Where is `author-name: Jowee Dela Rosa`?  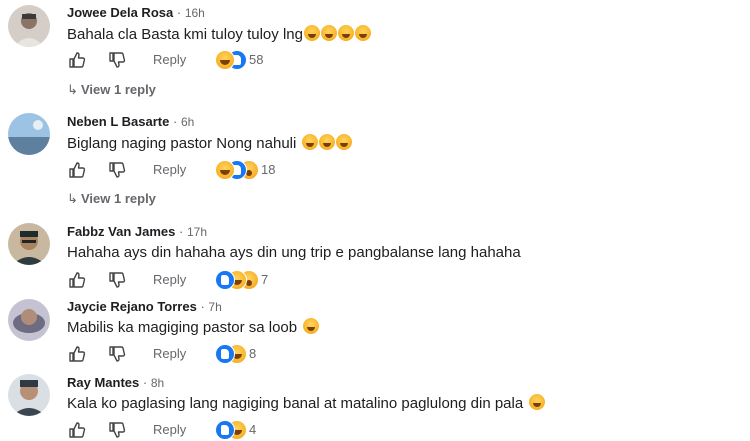
author-name: Jowee Dela Rosa is located at coordinates (120, 12).